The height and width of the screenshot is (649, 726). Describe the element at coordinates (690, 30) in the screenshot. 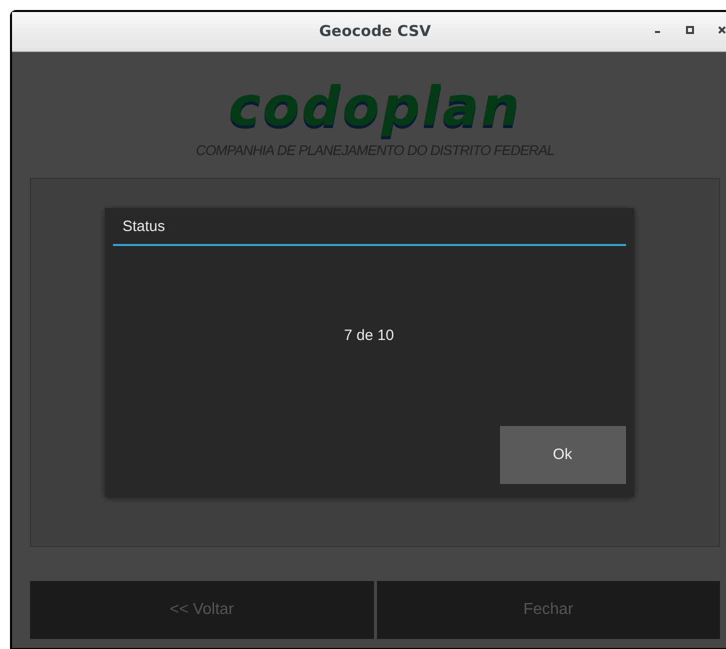

I see `maximize-icon` at that location.